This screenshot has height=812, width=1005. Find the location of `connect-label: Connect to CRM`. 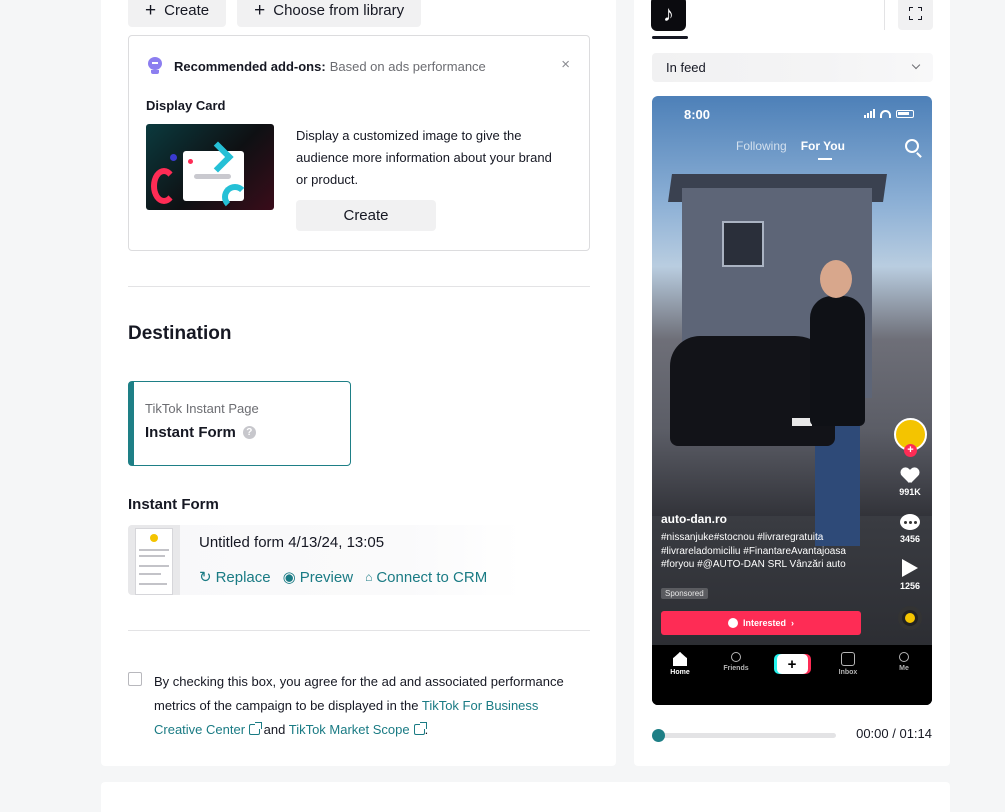

connect-label: Connect to CRM is located at coordinates (432, 577).